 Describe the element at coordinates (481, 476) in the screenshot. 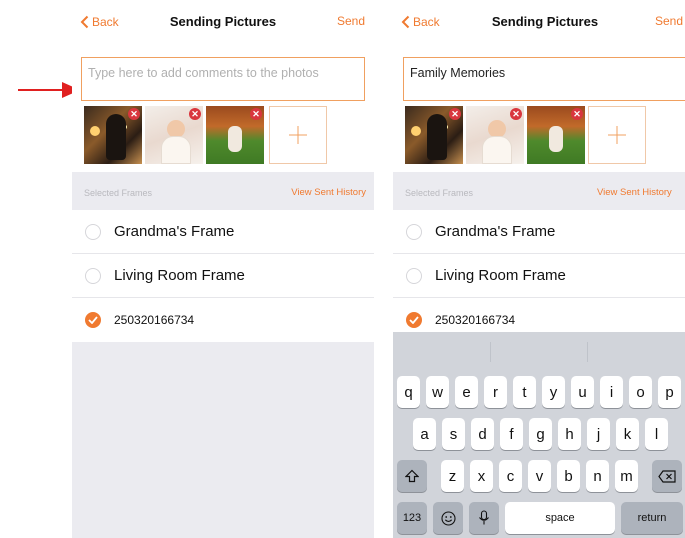

I see `key-x: x` at that location.